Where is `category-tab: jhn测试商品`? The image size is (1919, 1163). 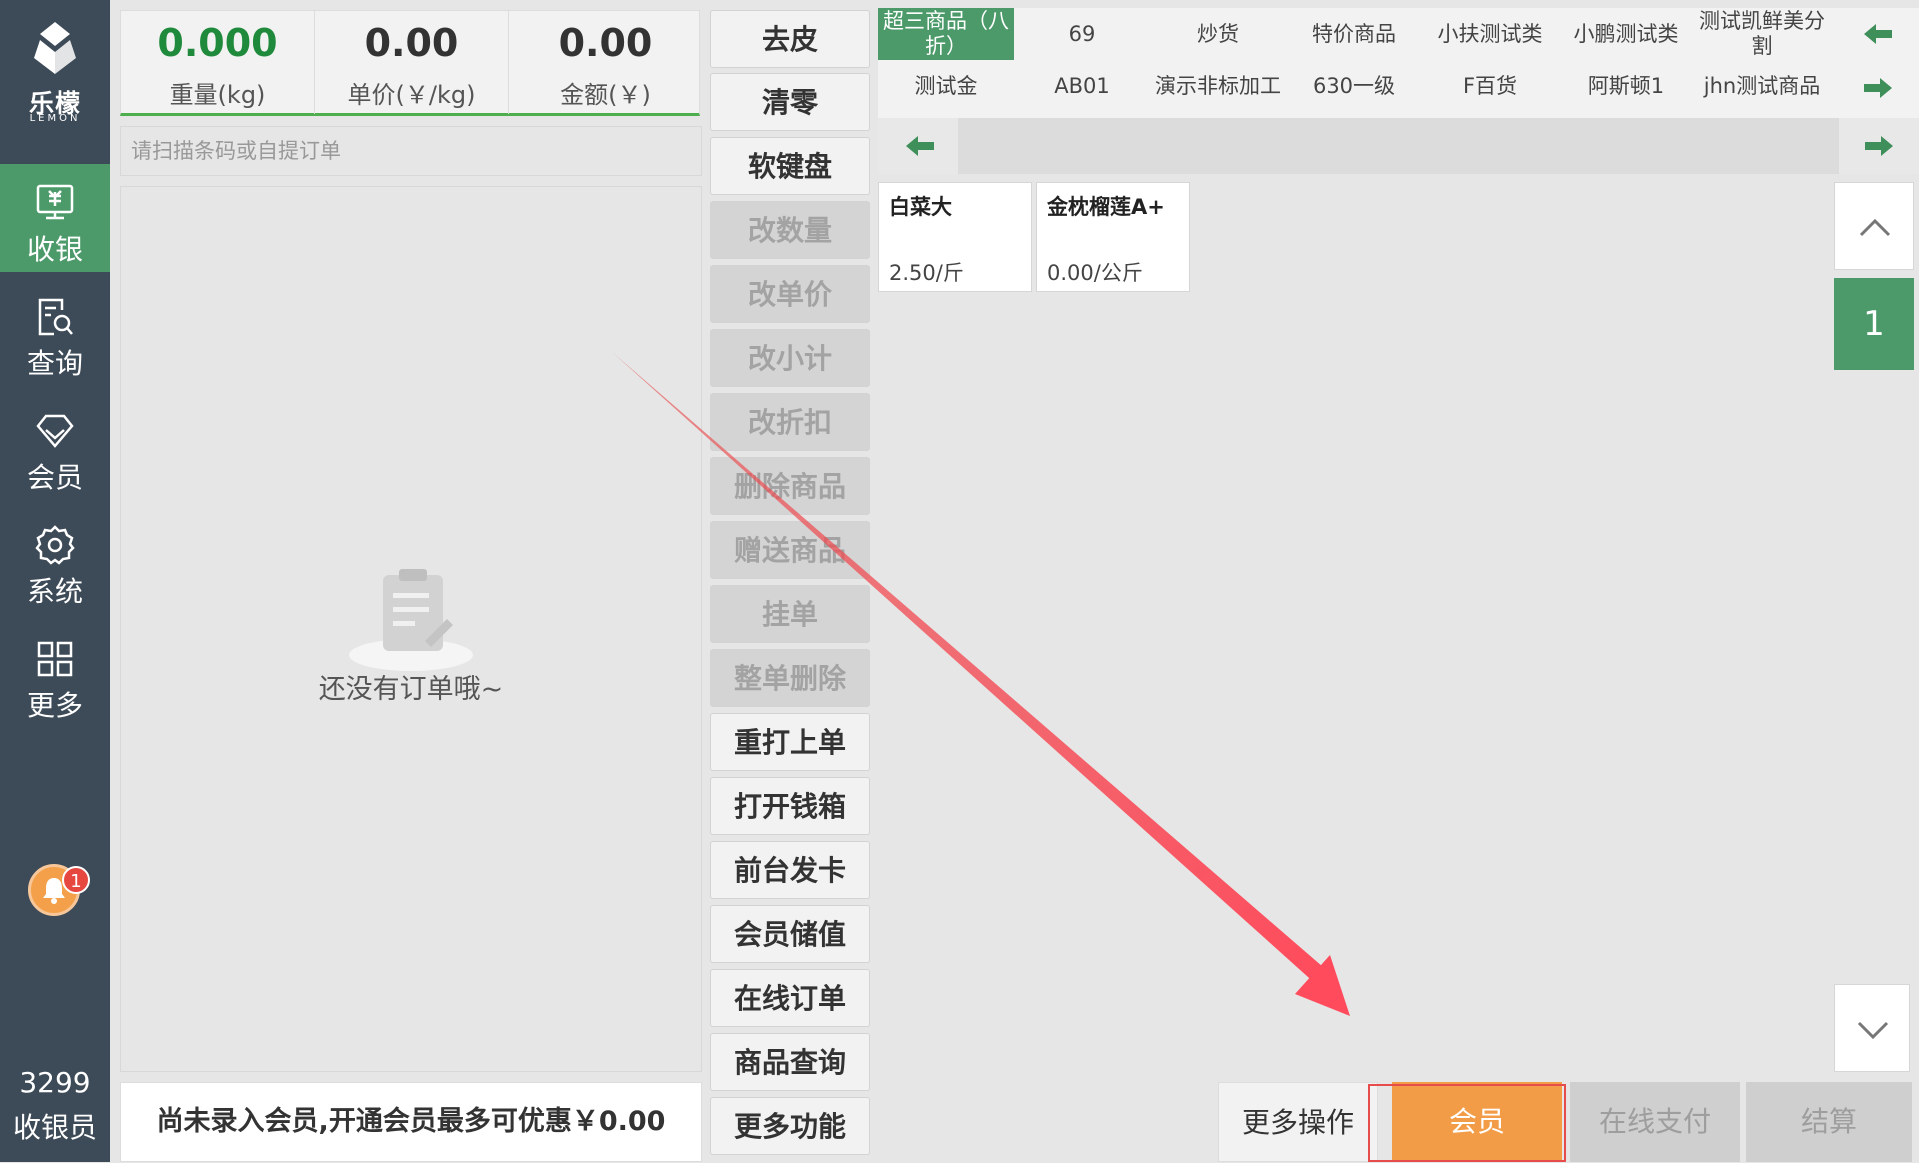
category-tab: jhn测试商品 is located at coordinates (1762, 86).